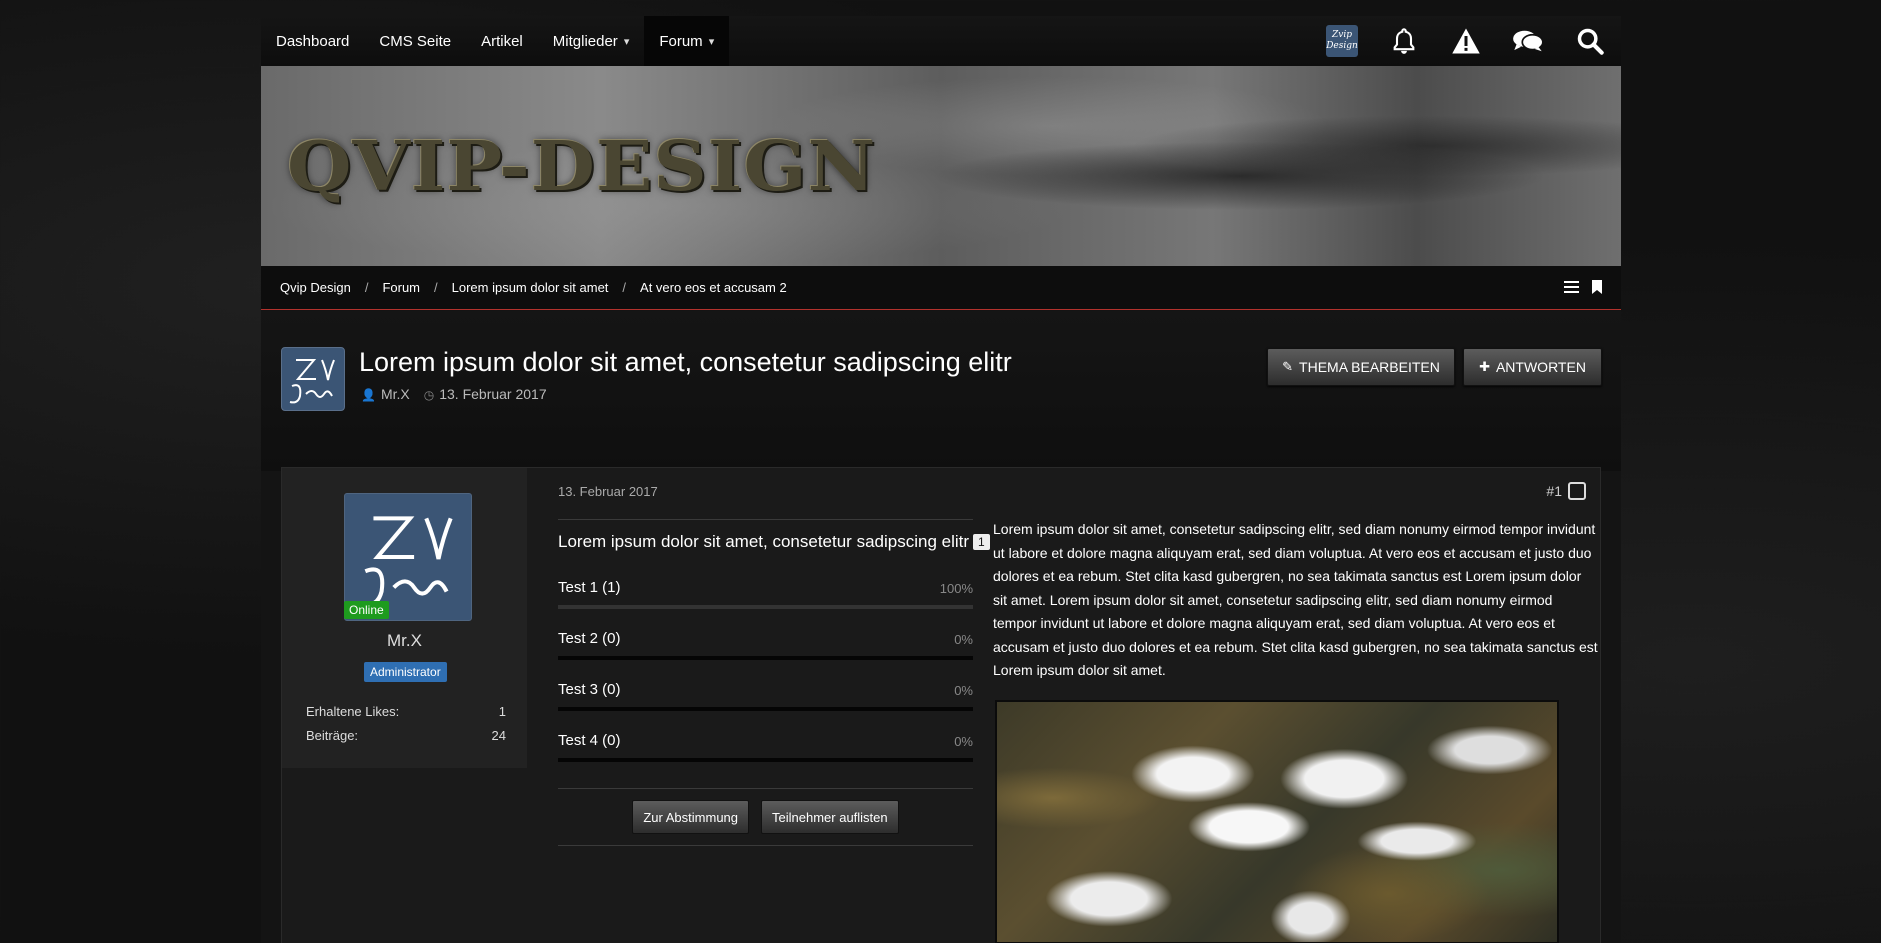 This screenshot has height=943, width=1881. I want to click on conversations-icon, so click(1528, 41).